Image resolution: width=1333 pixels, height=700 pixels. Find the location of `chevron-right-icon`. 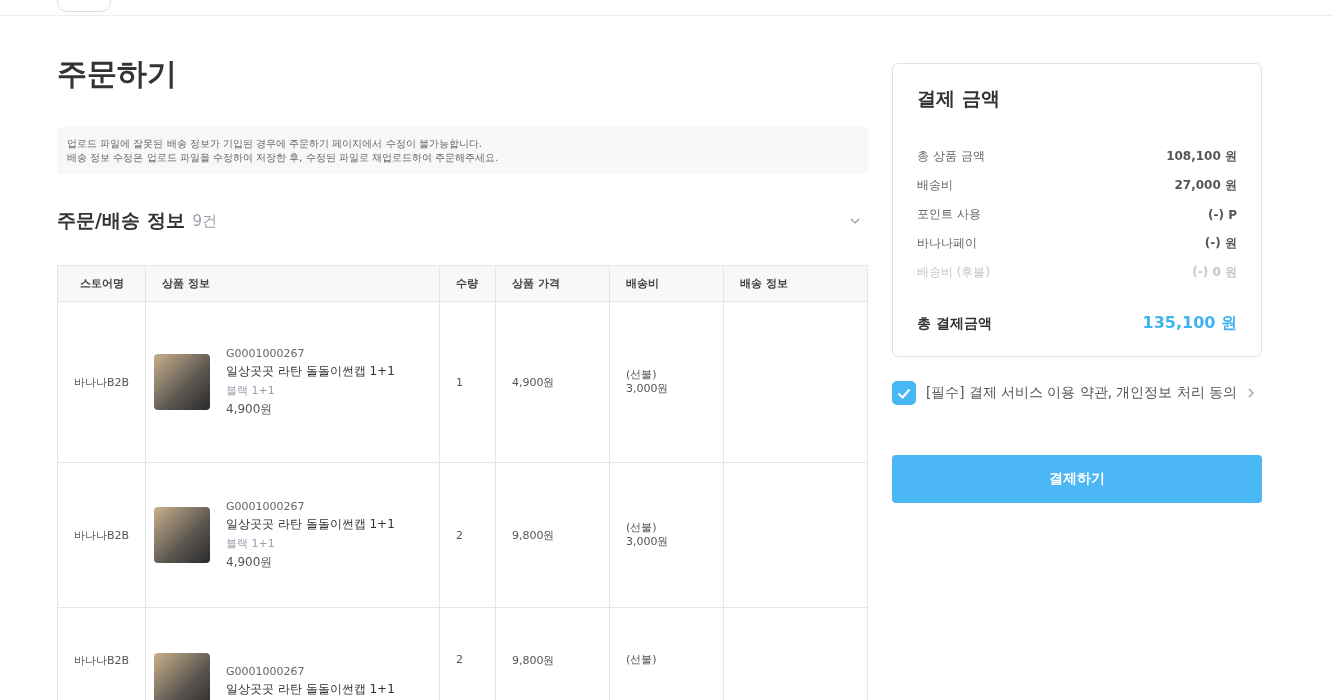

chevron-right-icon is located at coordinates (1250, 393).